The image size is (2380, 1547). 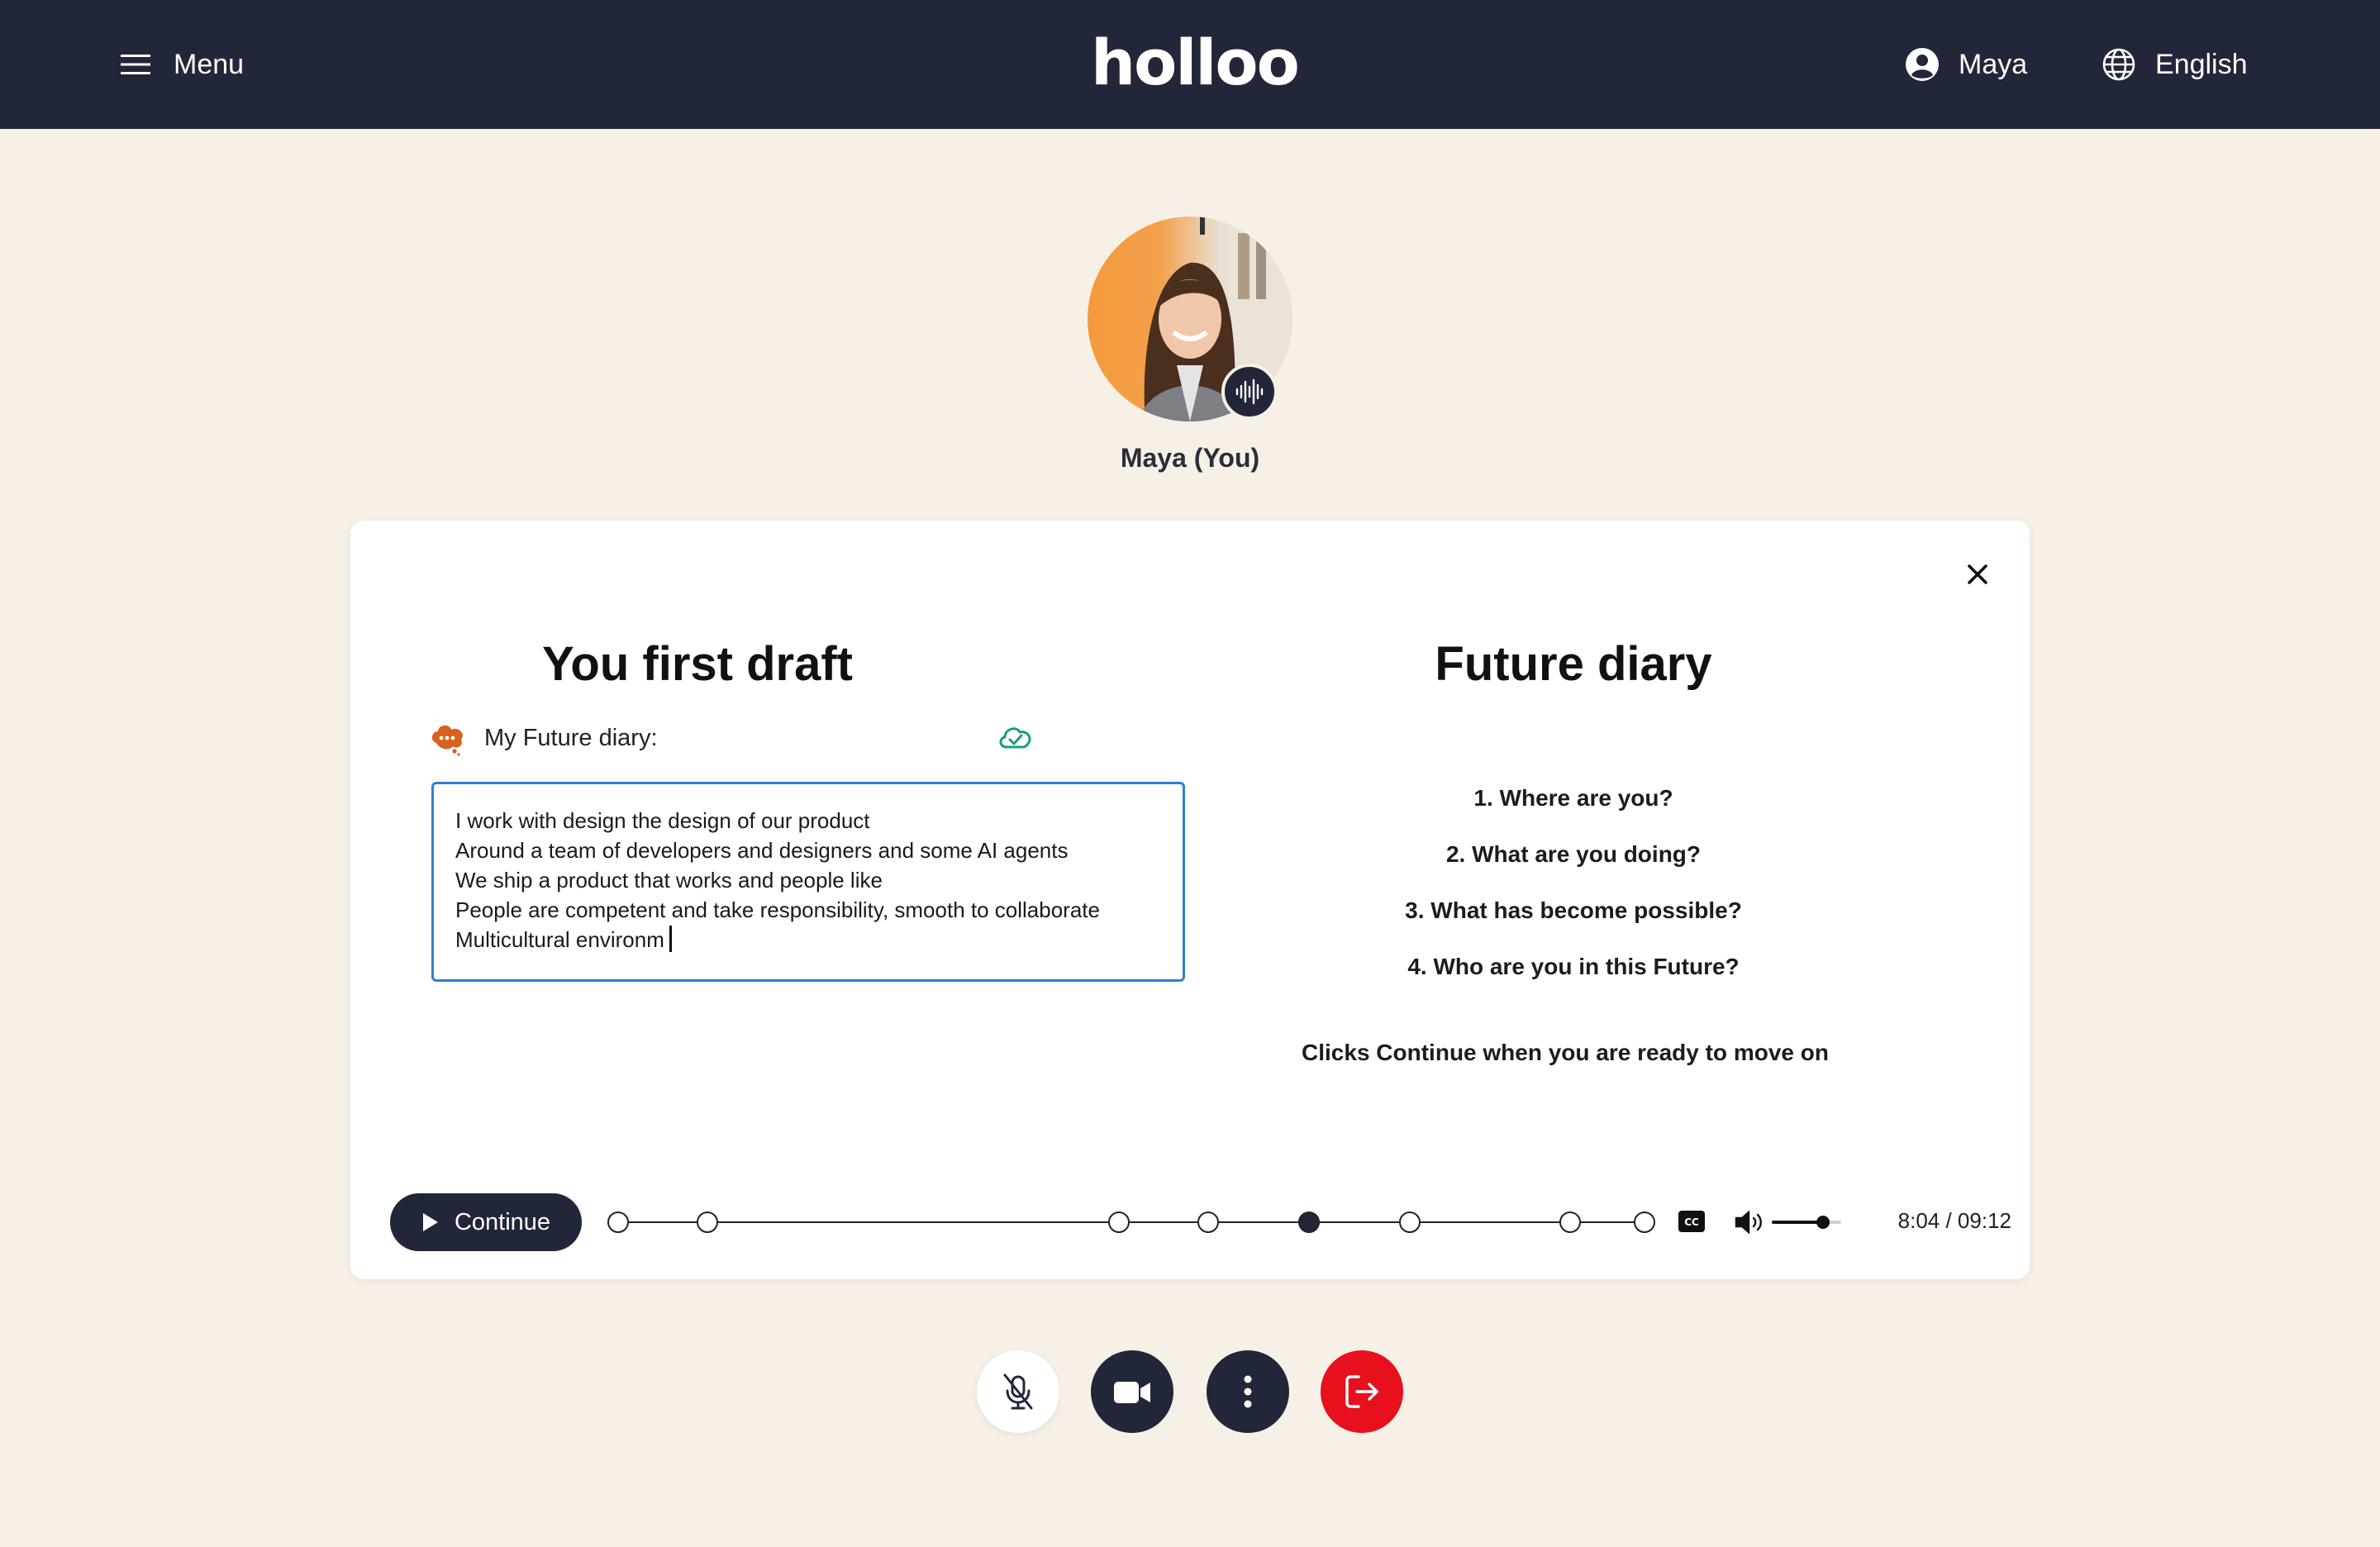 I want to click on participant-avatar, so click(x=1190, y=319).